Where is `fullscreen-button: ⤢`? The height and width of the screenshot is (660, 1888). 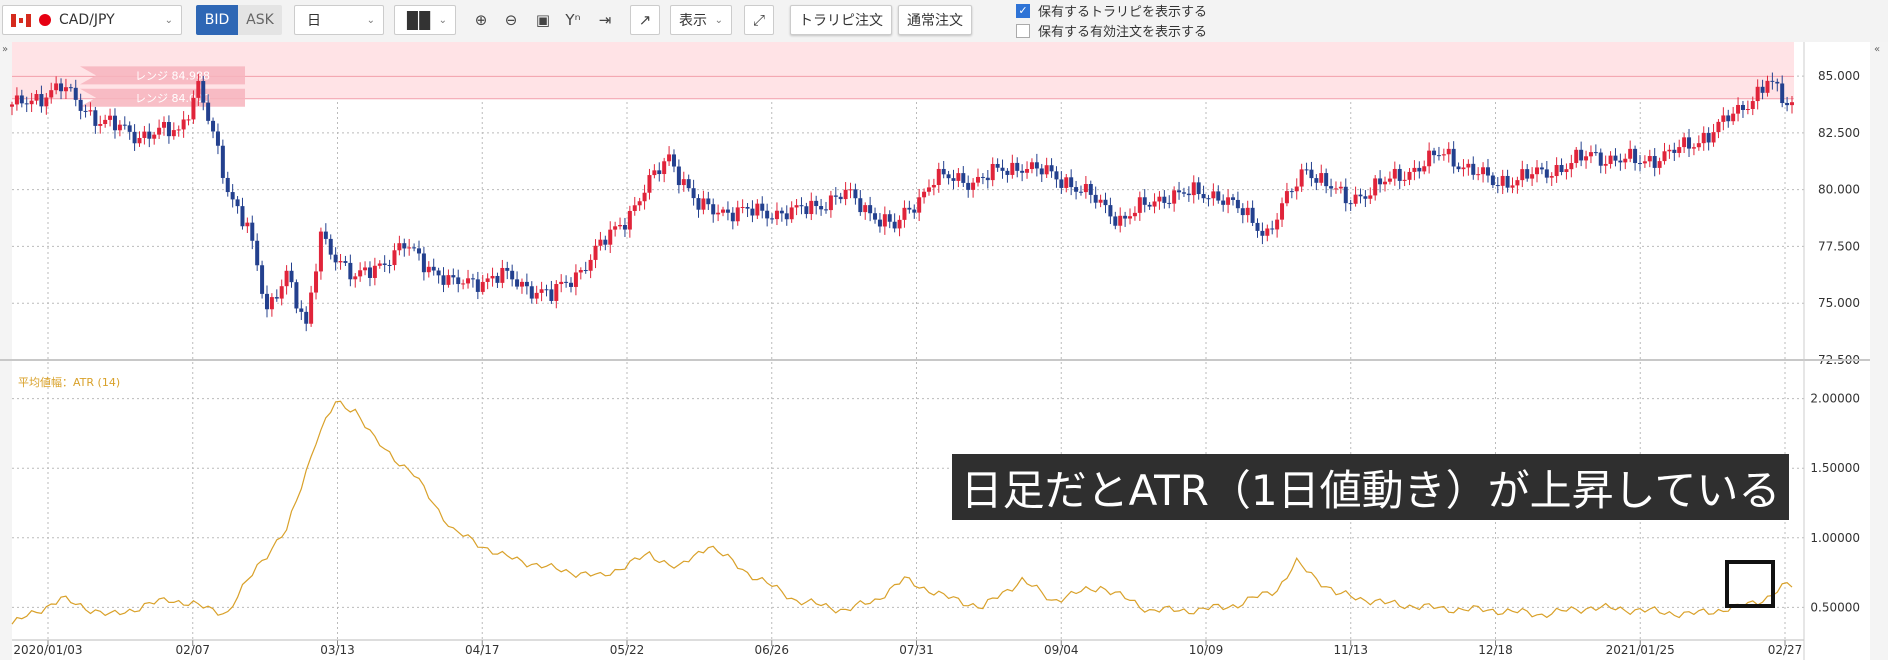
fullscreen-button: ⤢ is located at coordinates (759, 20).